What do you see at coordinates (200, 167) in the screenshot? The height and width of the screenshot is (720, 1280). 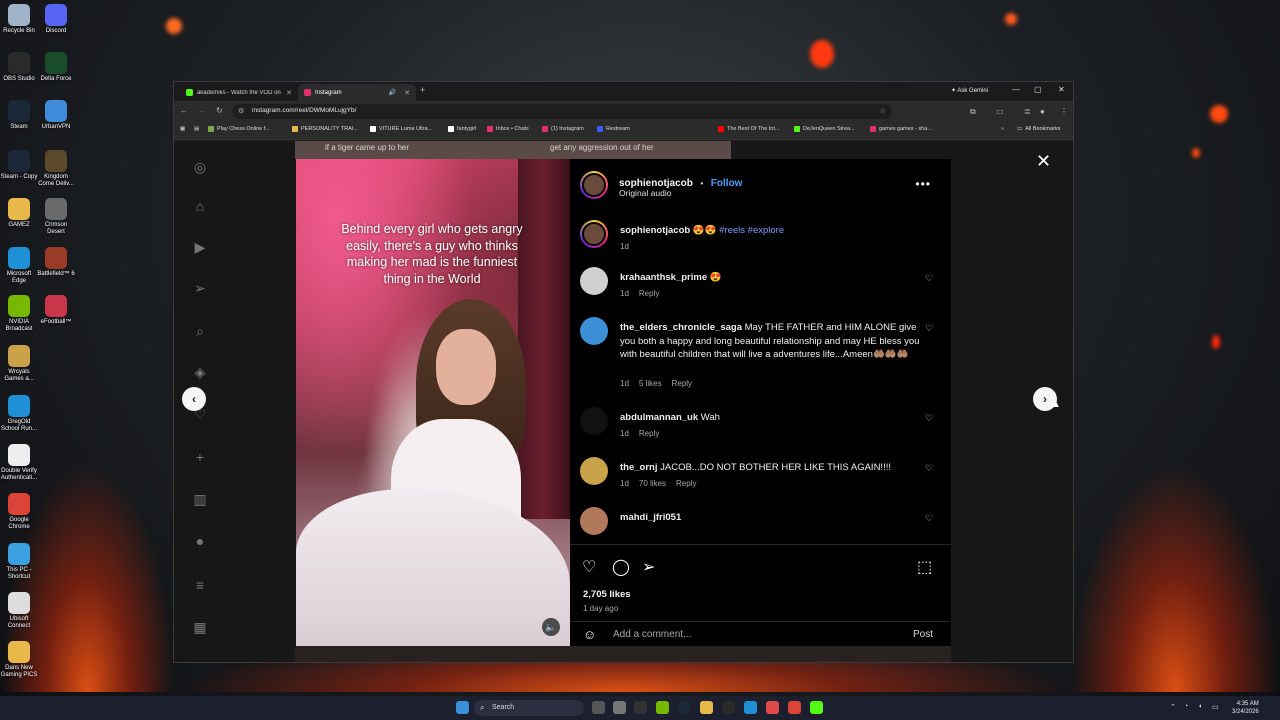 I see `instagram-logo-icon: ◎` at bounding box center [200, 167].